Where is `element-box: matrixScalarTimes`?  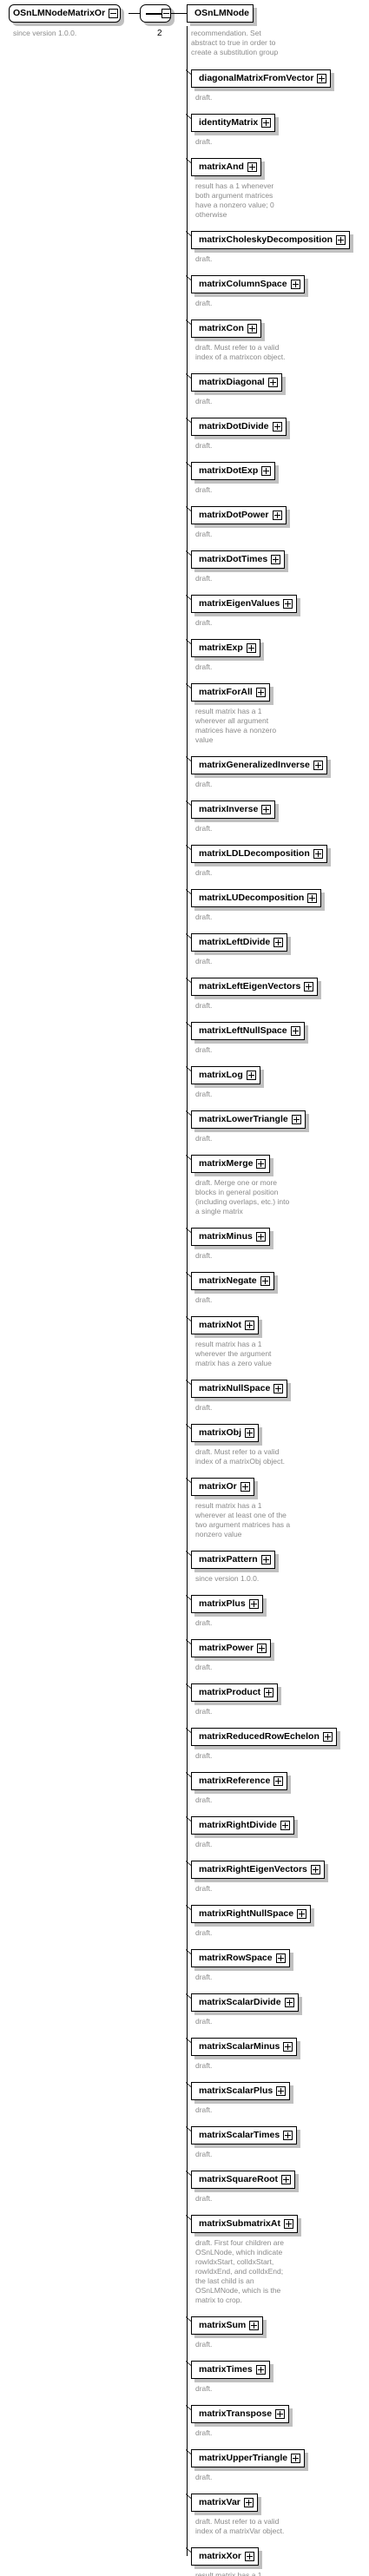 element-box: matrixScalarTimes is located at coordinates (244, 2135).